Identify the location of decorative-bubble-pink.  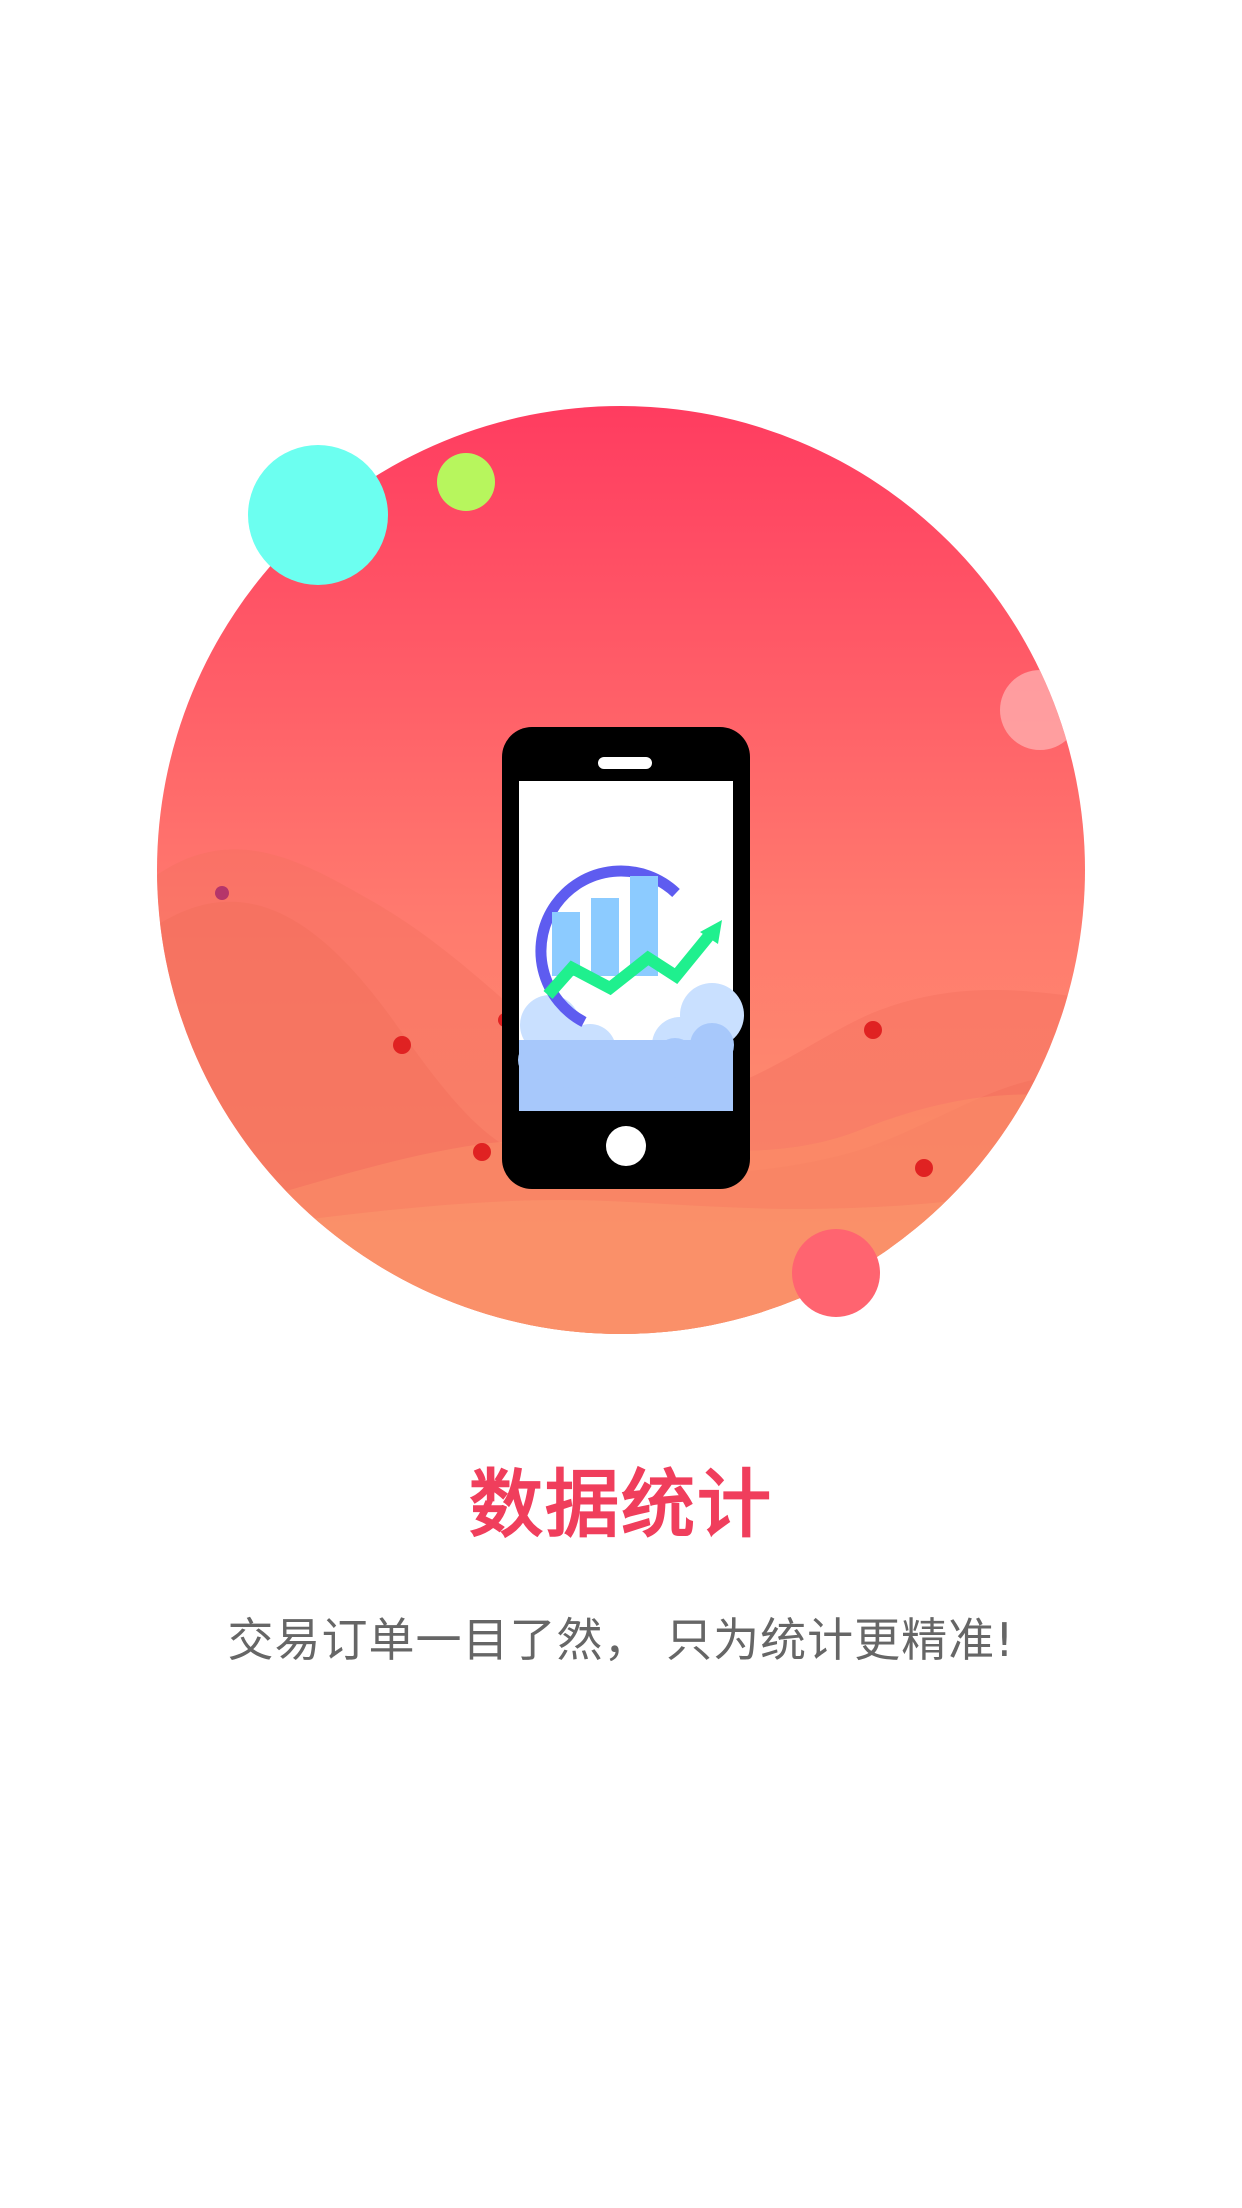
(1040, 710).